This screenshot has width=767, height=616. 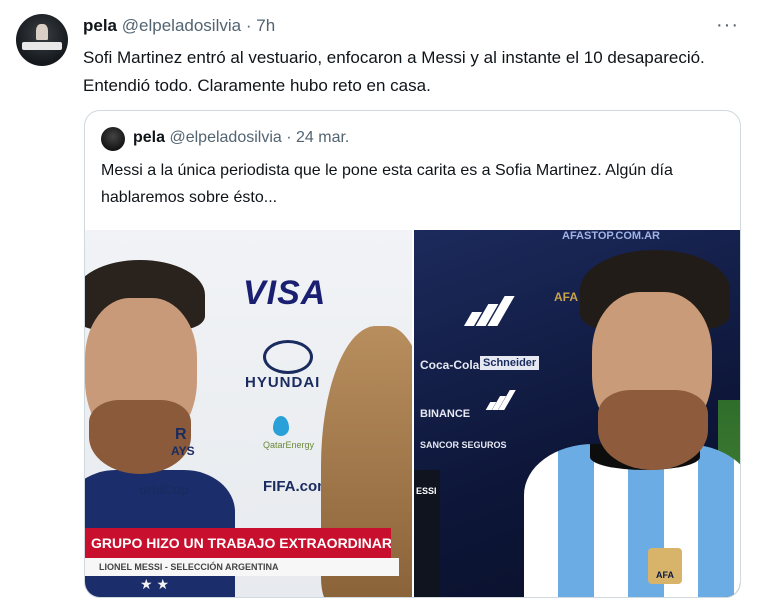 I want to click on tweet-header: pela @elpeladosilvia · 7h, so click(x=179, y=26).